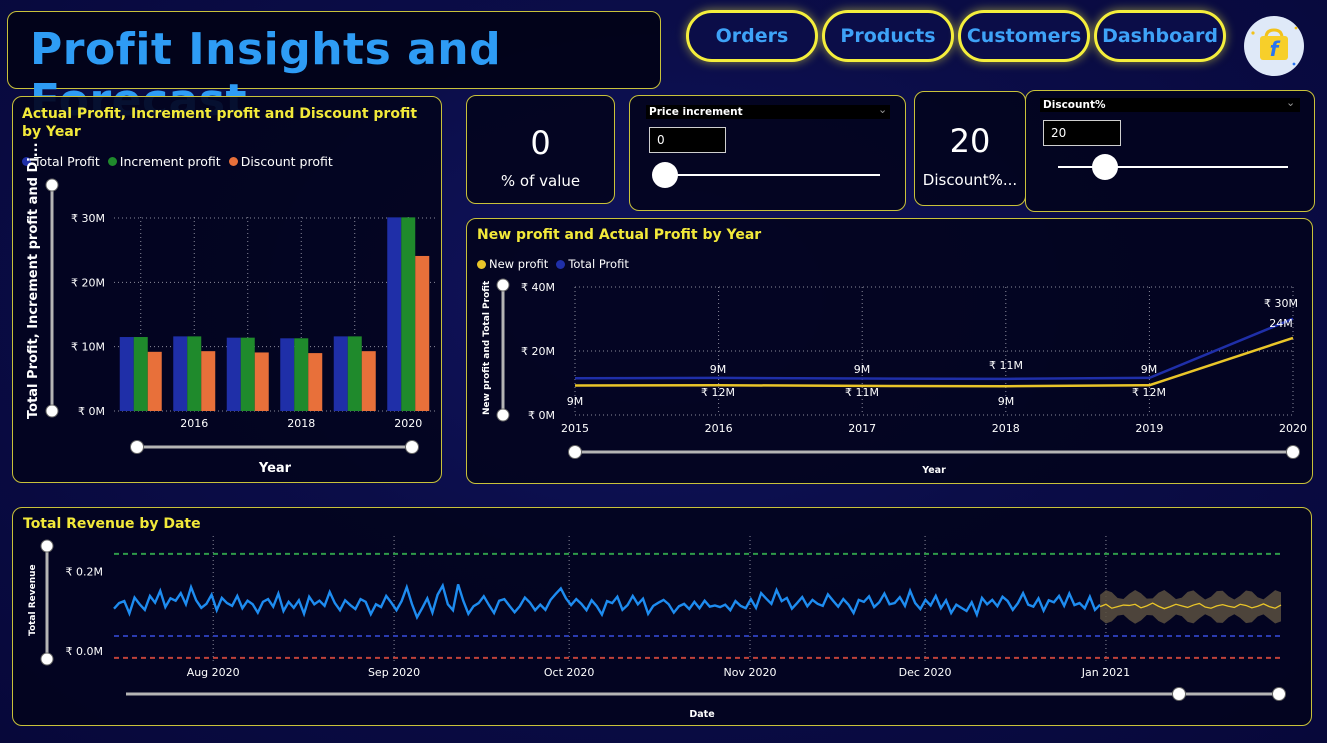 Image resolution: width=1327 pixels, height=743 pixels. I want to click on price-increment-track, so click(772, 175).